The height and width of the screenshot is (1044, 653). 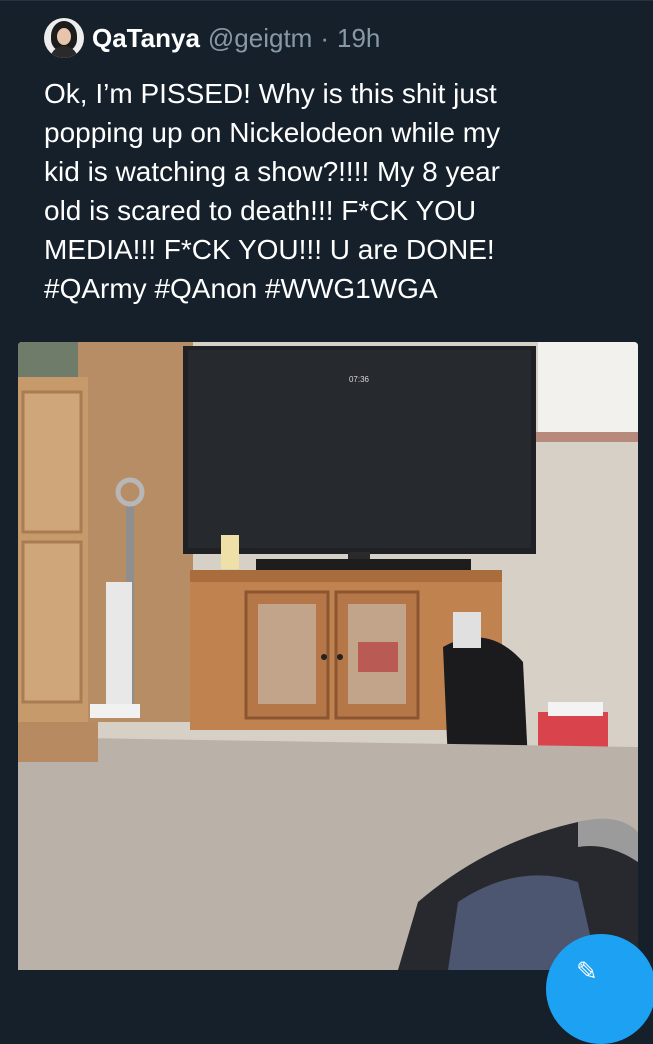 I want to click on divider, so click(x=326, y=0).